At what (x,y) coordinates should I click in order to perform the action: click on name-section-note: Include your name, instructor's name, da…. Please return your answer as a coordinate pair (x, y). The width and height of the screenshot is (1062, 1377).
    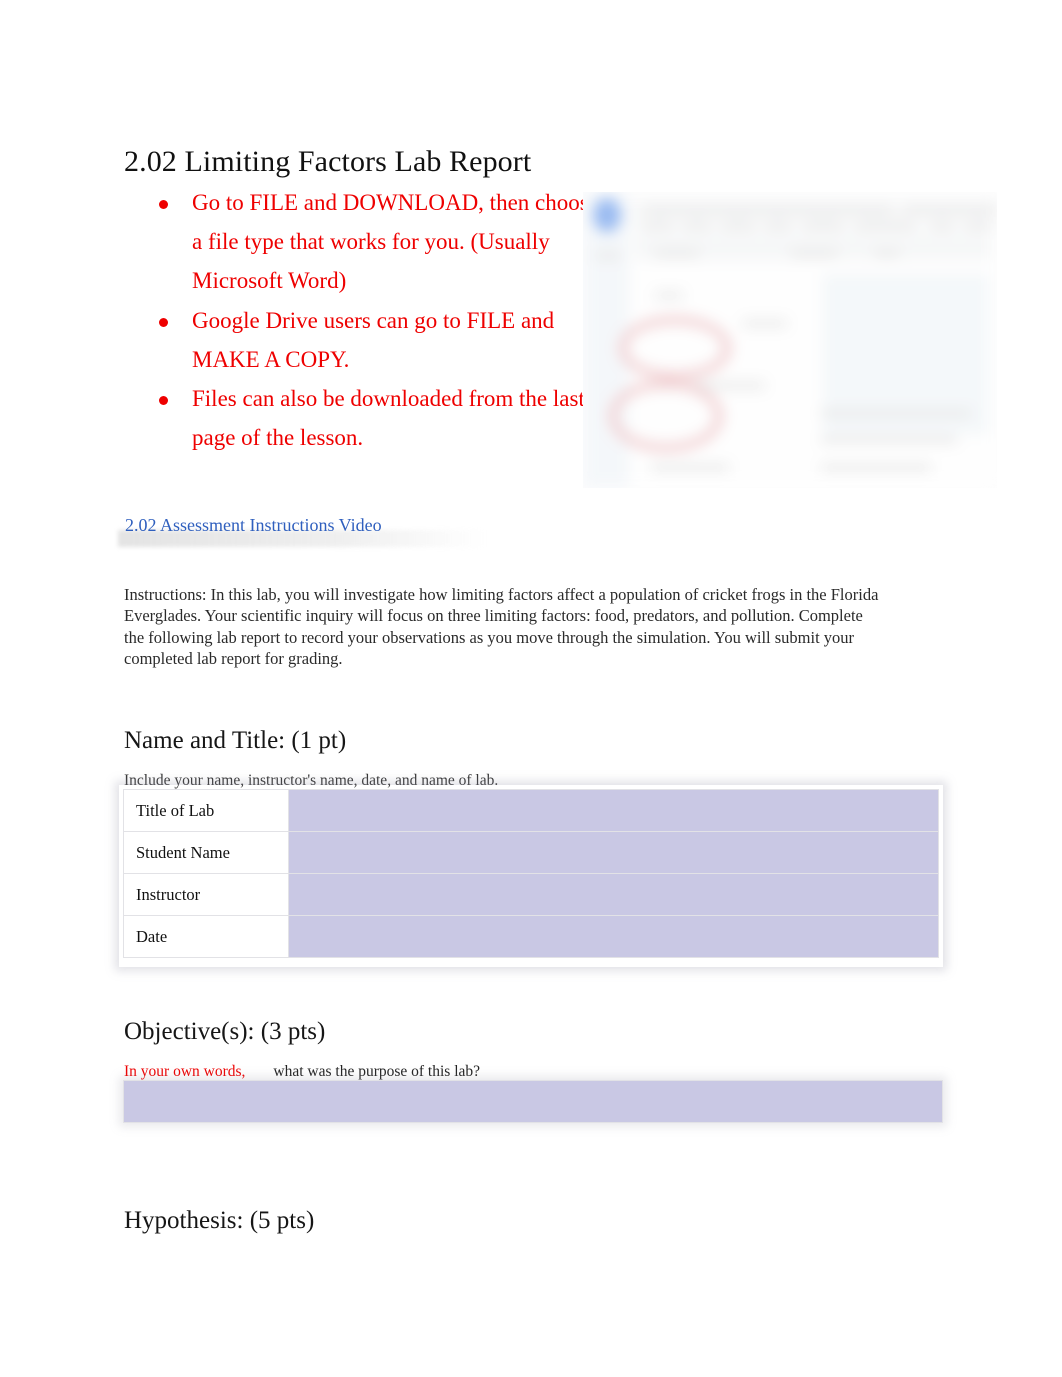
    Looking at the image, I should click on (311, 780).